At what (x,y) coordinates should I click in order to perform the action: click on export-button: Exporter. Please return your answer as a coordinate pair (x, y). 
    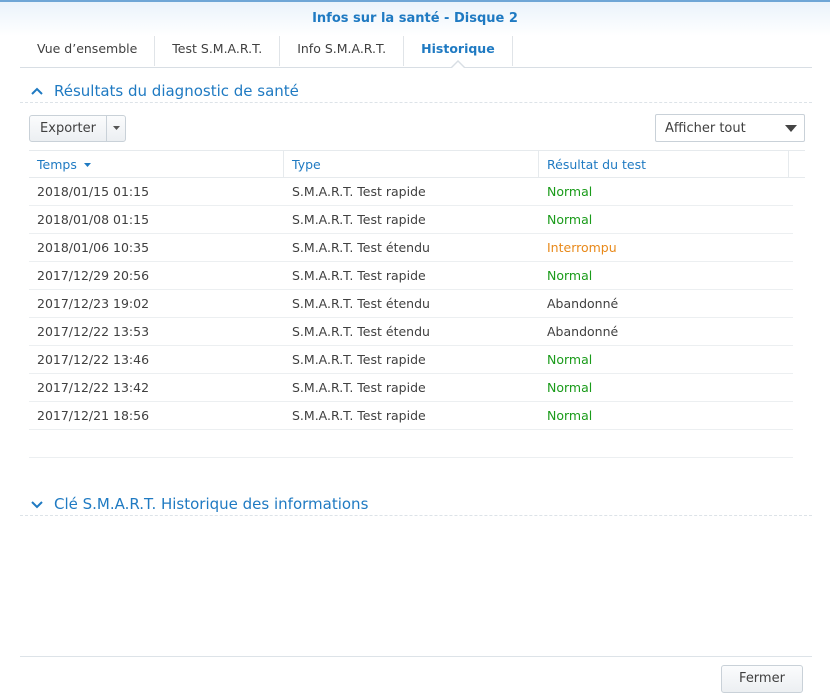
    Looking at the image, I should click on (68, 128).